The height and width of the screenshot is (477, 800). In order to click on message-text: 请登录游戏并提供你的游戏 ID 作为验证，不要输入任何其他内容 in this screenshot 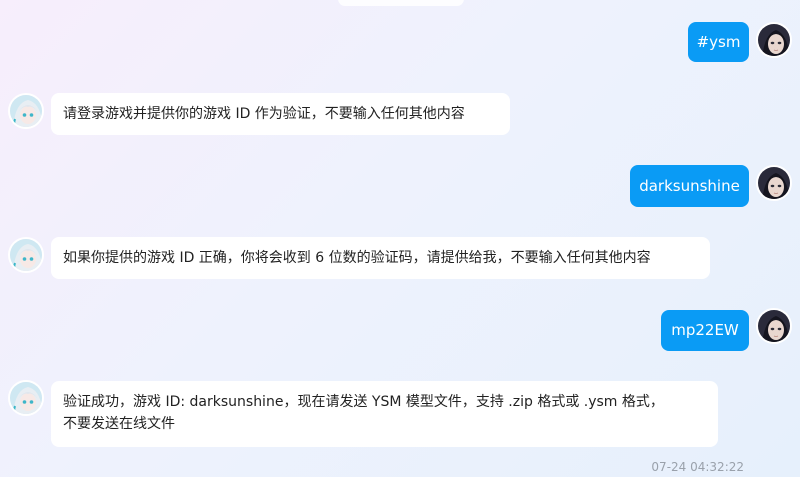, I will do `click(264, 114)`.